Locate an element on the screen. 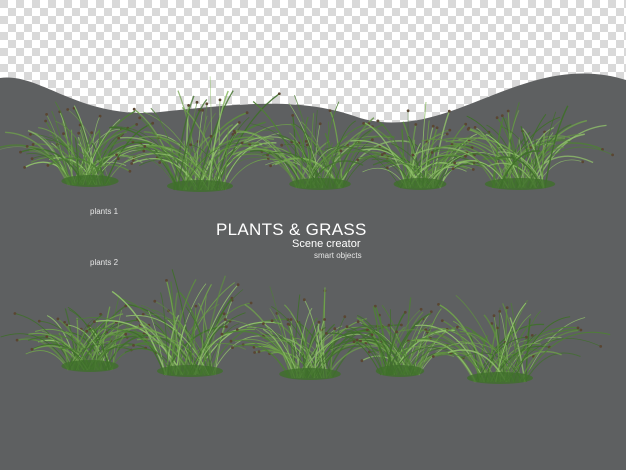 The width and height of the screenshot is (626, 470). tagline: smart objects is located at coordinates (338, 255).